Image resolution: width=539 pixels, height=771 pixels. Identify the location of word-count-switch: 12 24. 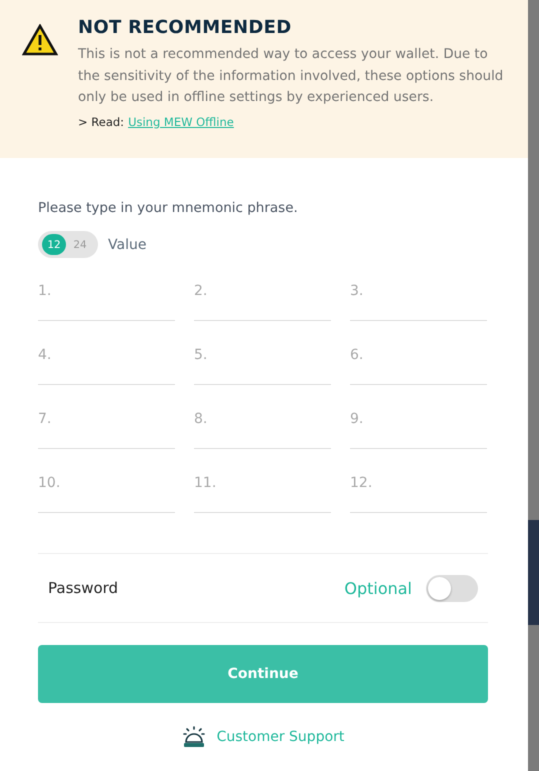
(68, 244).